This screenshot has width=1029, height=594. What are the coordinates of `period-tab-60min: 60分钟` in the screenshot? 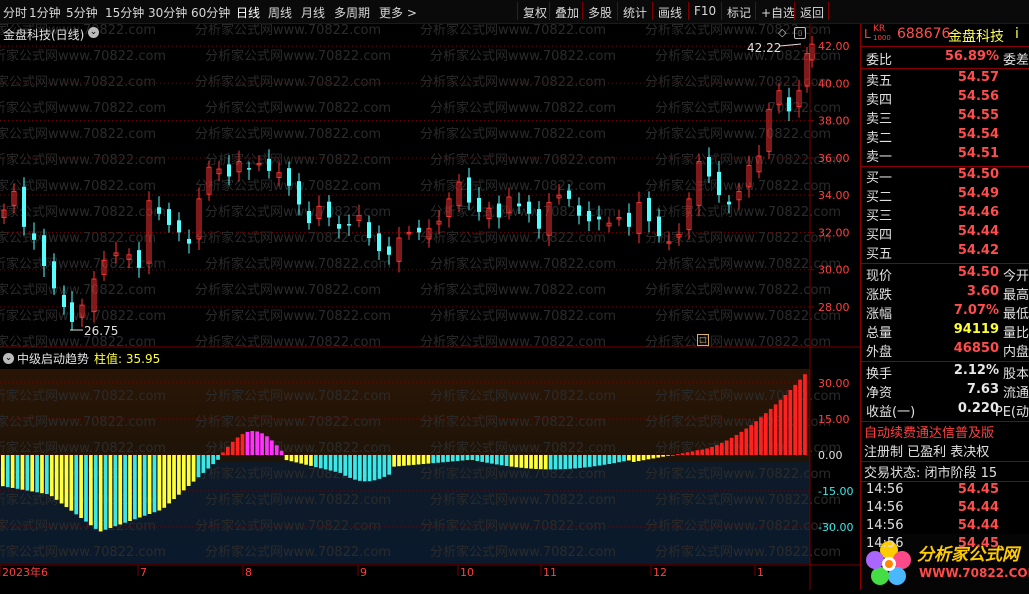 It's located at (210, 12).